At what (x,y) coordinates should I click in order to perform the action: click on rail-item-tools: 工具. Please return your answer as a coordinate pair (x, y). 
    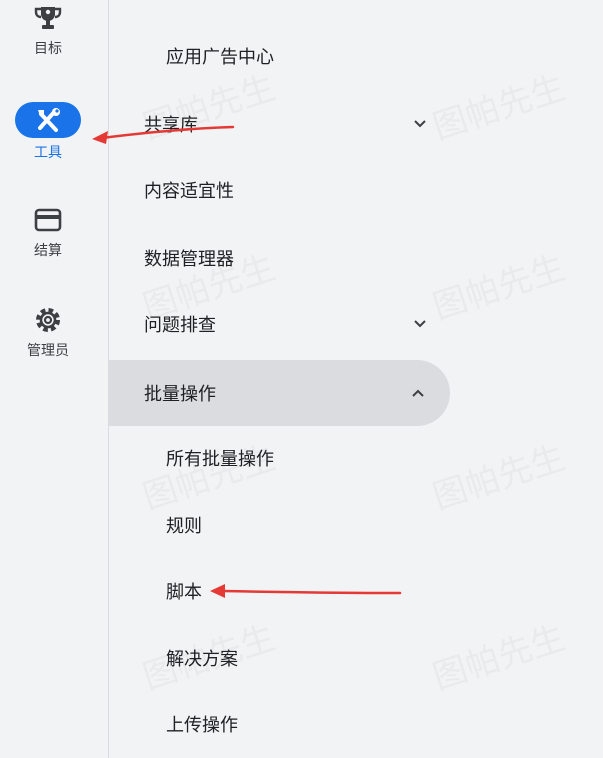
    Looking at the image, I should click on (48, 132).